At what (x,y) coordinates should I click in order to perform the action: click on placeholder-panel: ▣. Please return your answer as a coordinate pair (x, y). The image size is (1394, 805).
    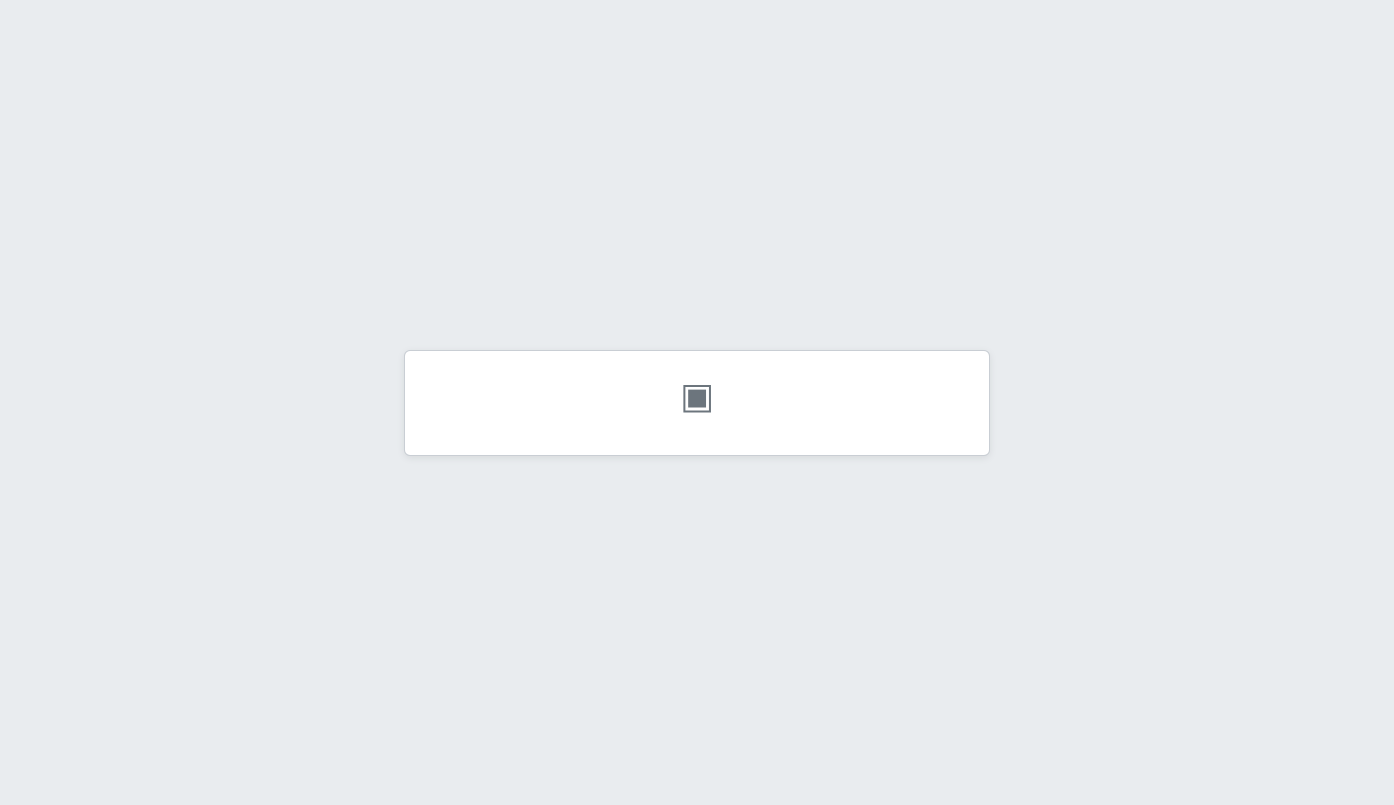
    Looking at the image, I should click on (697, 402).